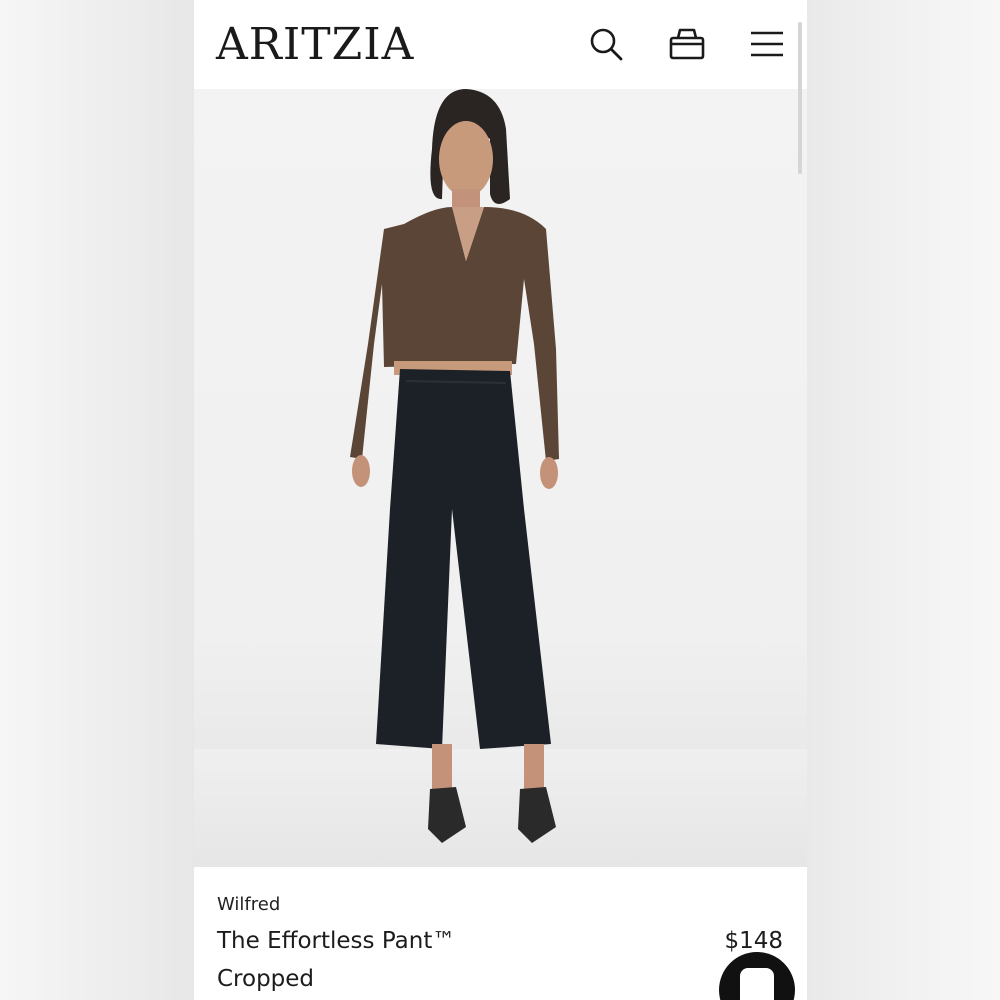 This screenshot has height=1000, width=1000. I want to click on bag-button, so click(687, 44).